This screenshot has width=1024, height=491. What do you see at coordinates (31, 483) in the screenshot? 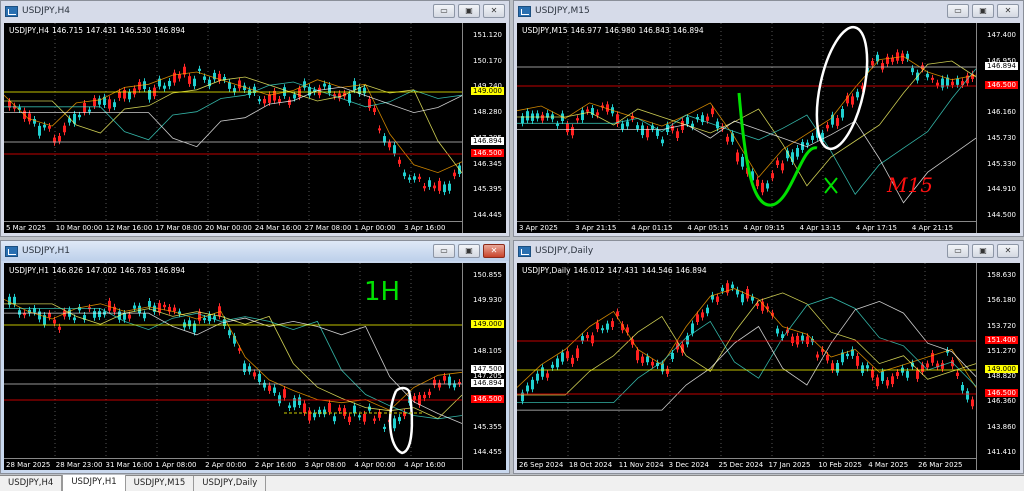
I see `tab-usdjpy-h4: USDJPY,H4` at bounding box center [31, 483].